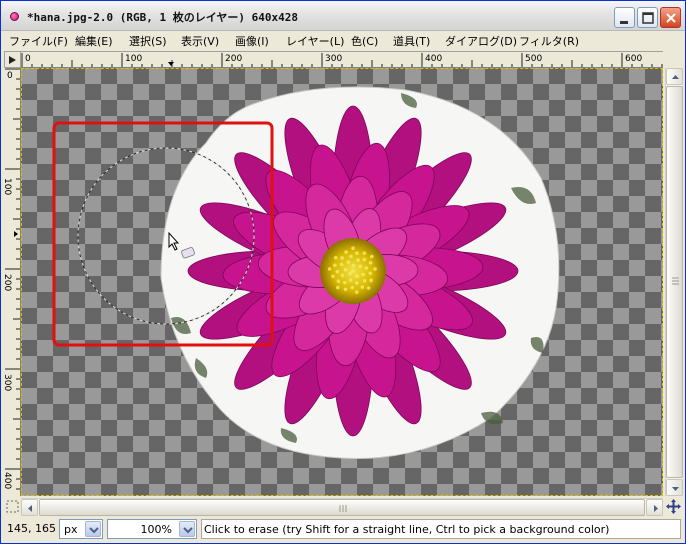 The height and width of the screenshot is (544, 686). Describe the element at coordinates (624, 22) in the screenshot. I see `minimize-icon` at that location.